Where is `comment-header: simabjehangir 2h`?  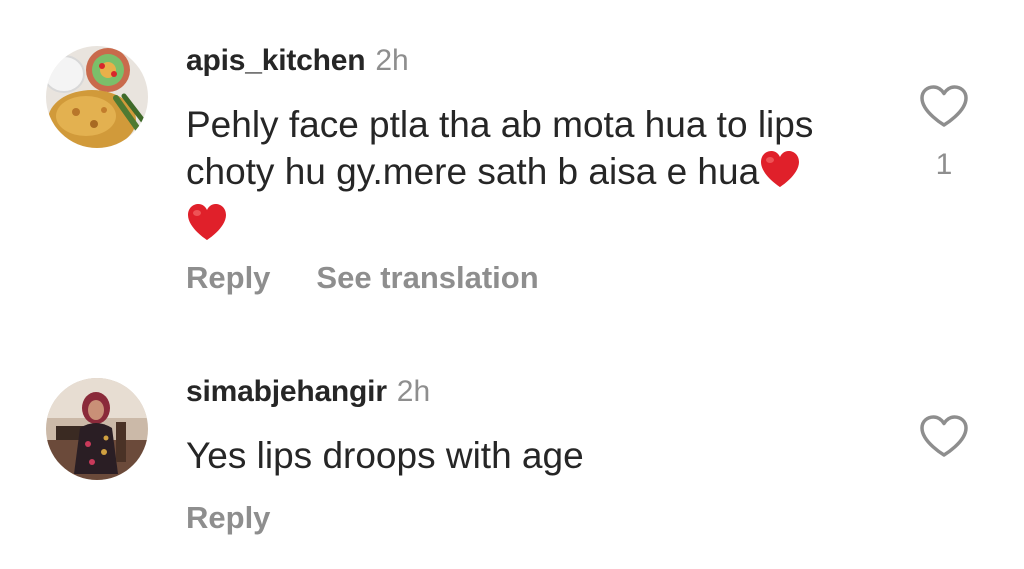 comment-header: simabjehangir 2h is located at coordinates (308, 392).